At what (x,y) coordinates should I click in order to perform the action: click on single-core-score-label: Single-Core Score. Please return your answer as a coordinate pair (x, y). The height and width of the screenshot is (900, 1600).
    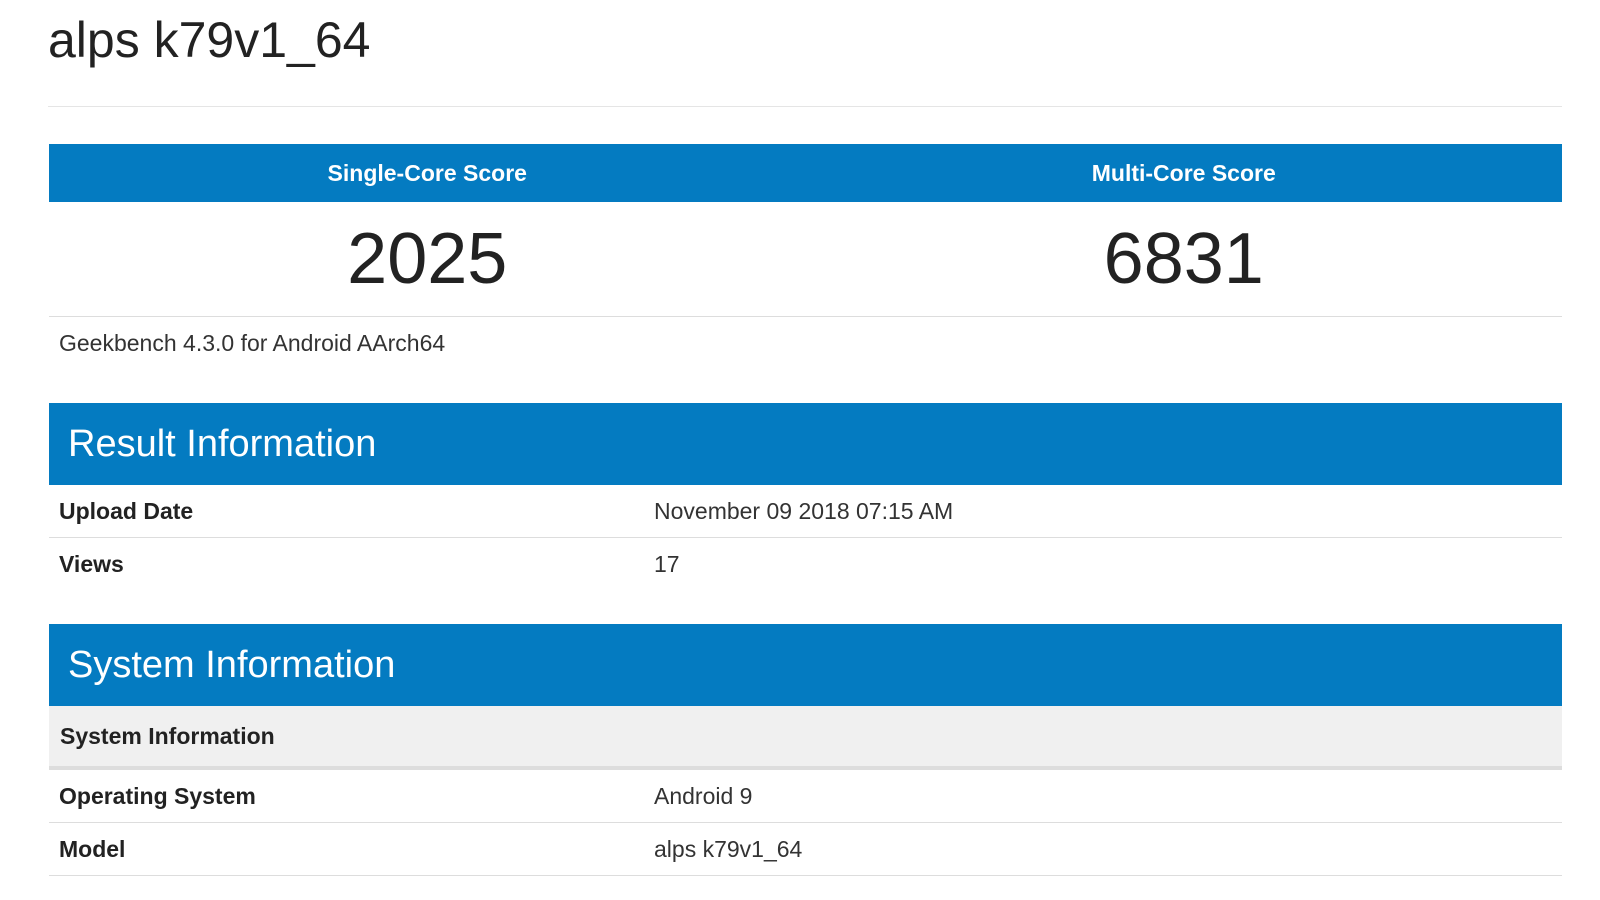
    Looking at the image, I should click on (427, 172).